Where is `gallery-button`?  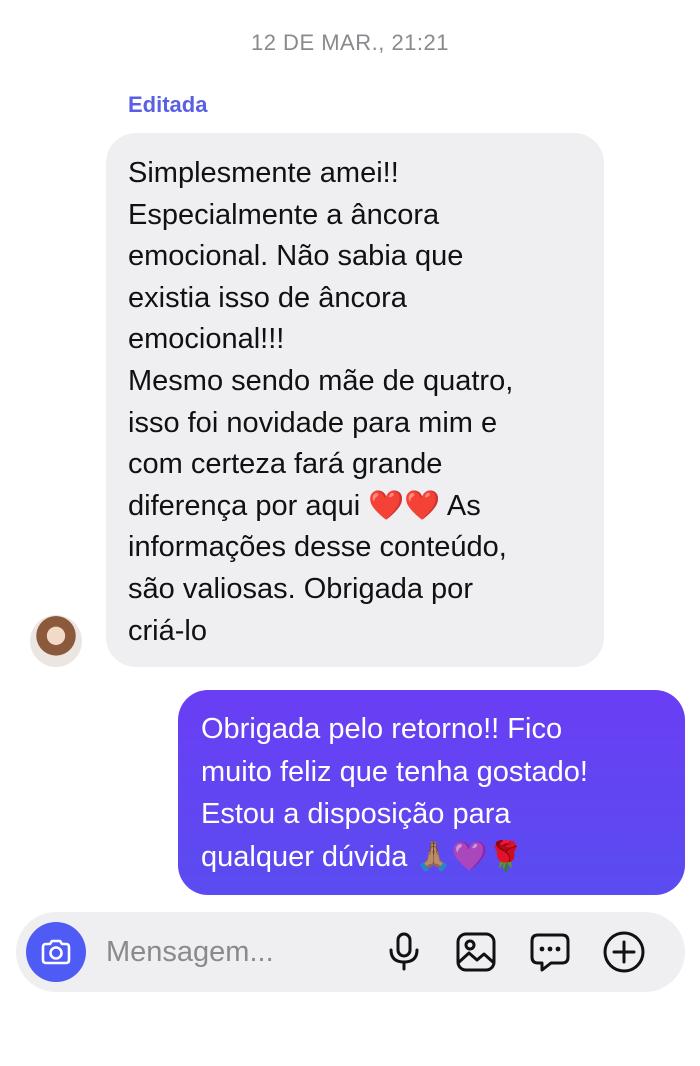 gallery-button is located at coordinates (476, 952).